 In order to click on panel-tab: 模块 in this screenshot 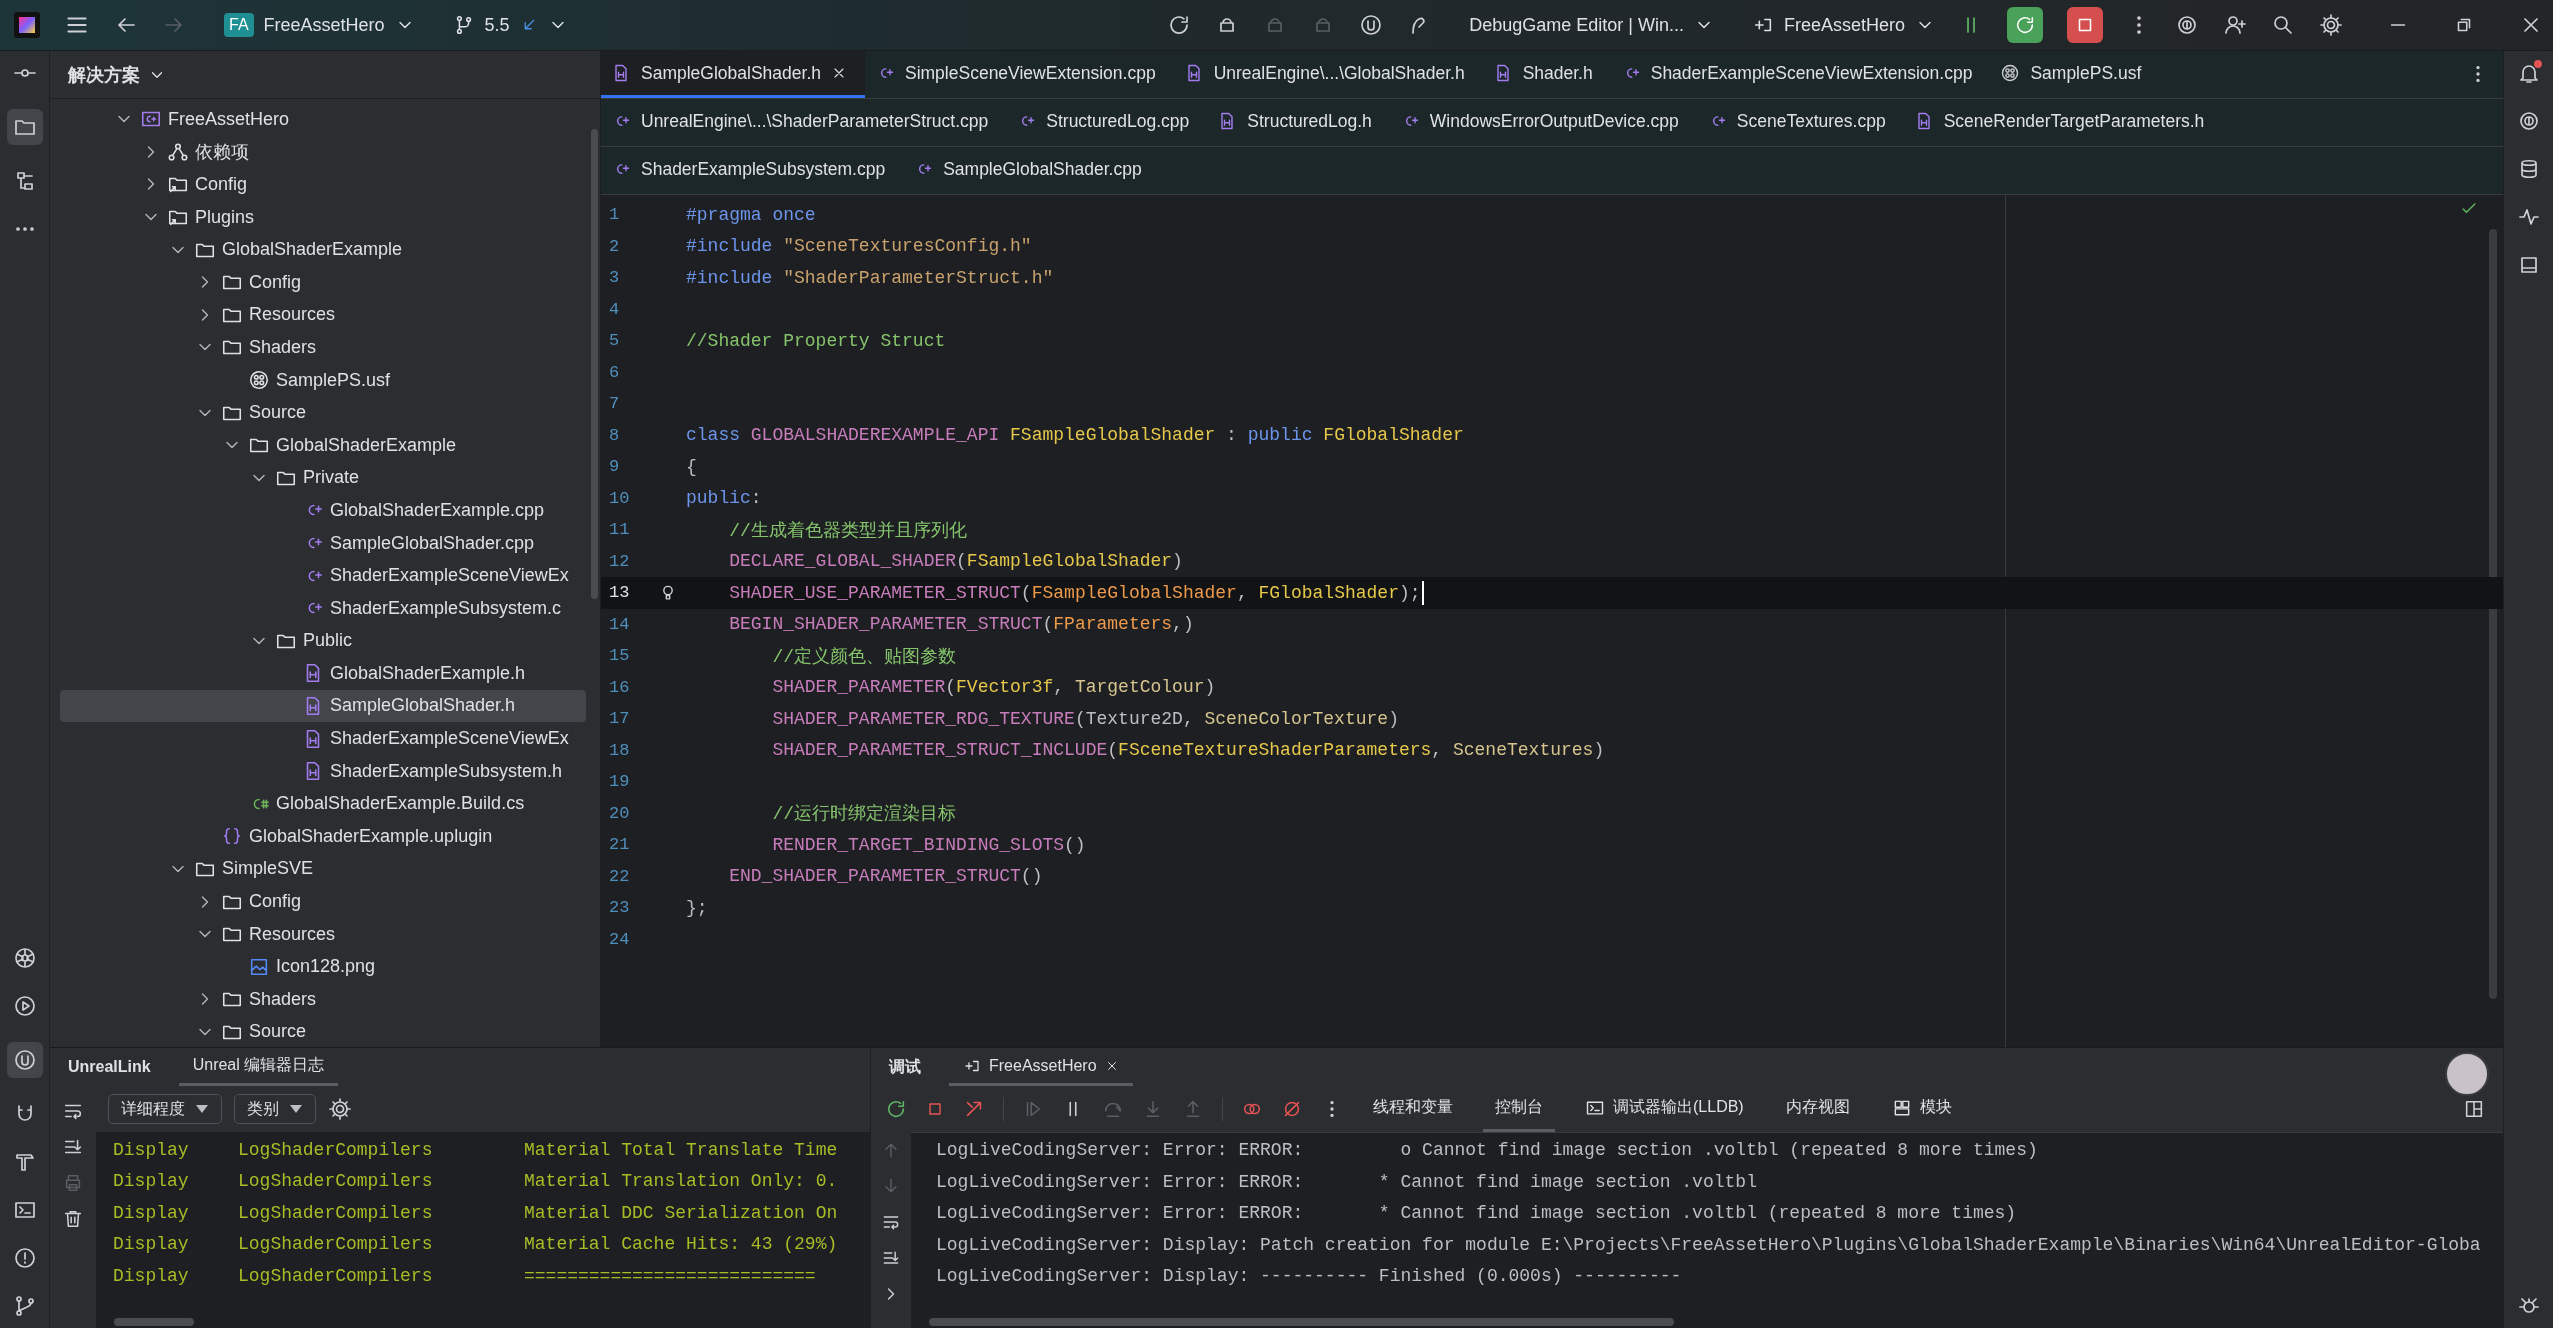, I will do `click(1921, 1109)`.